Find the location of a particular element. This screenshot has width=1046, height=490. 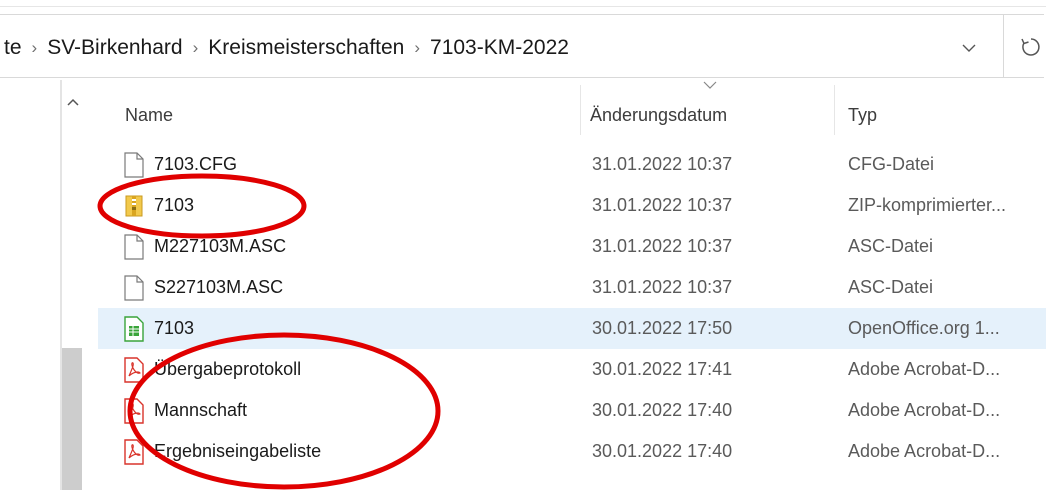

refresh-icon is located at coordinates (1030, 47).